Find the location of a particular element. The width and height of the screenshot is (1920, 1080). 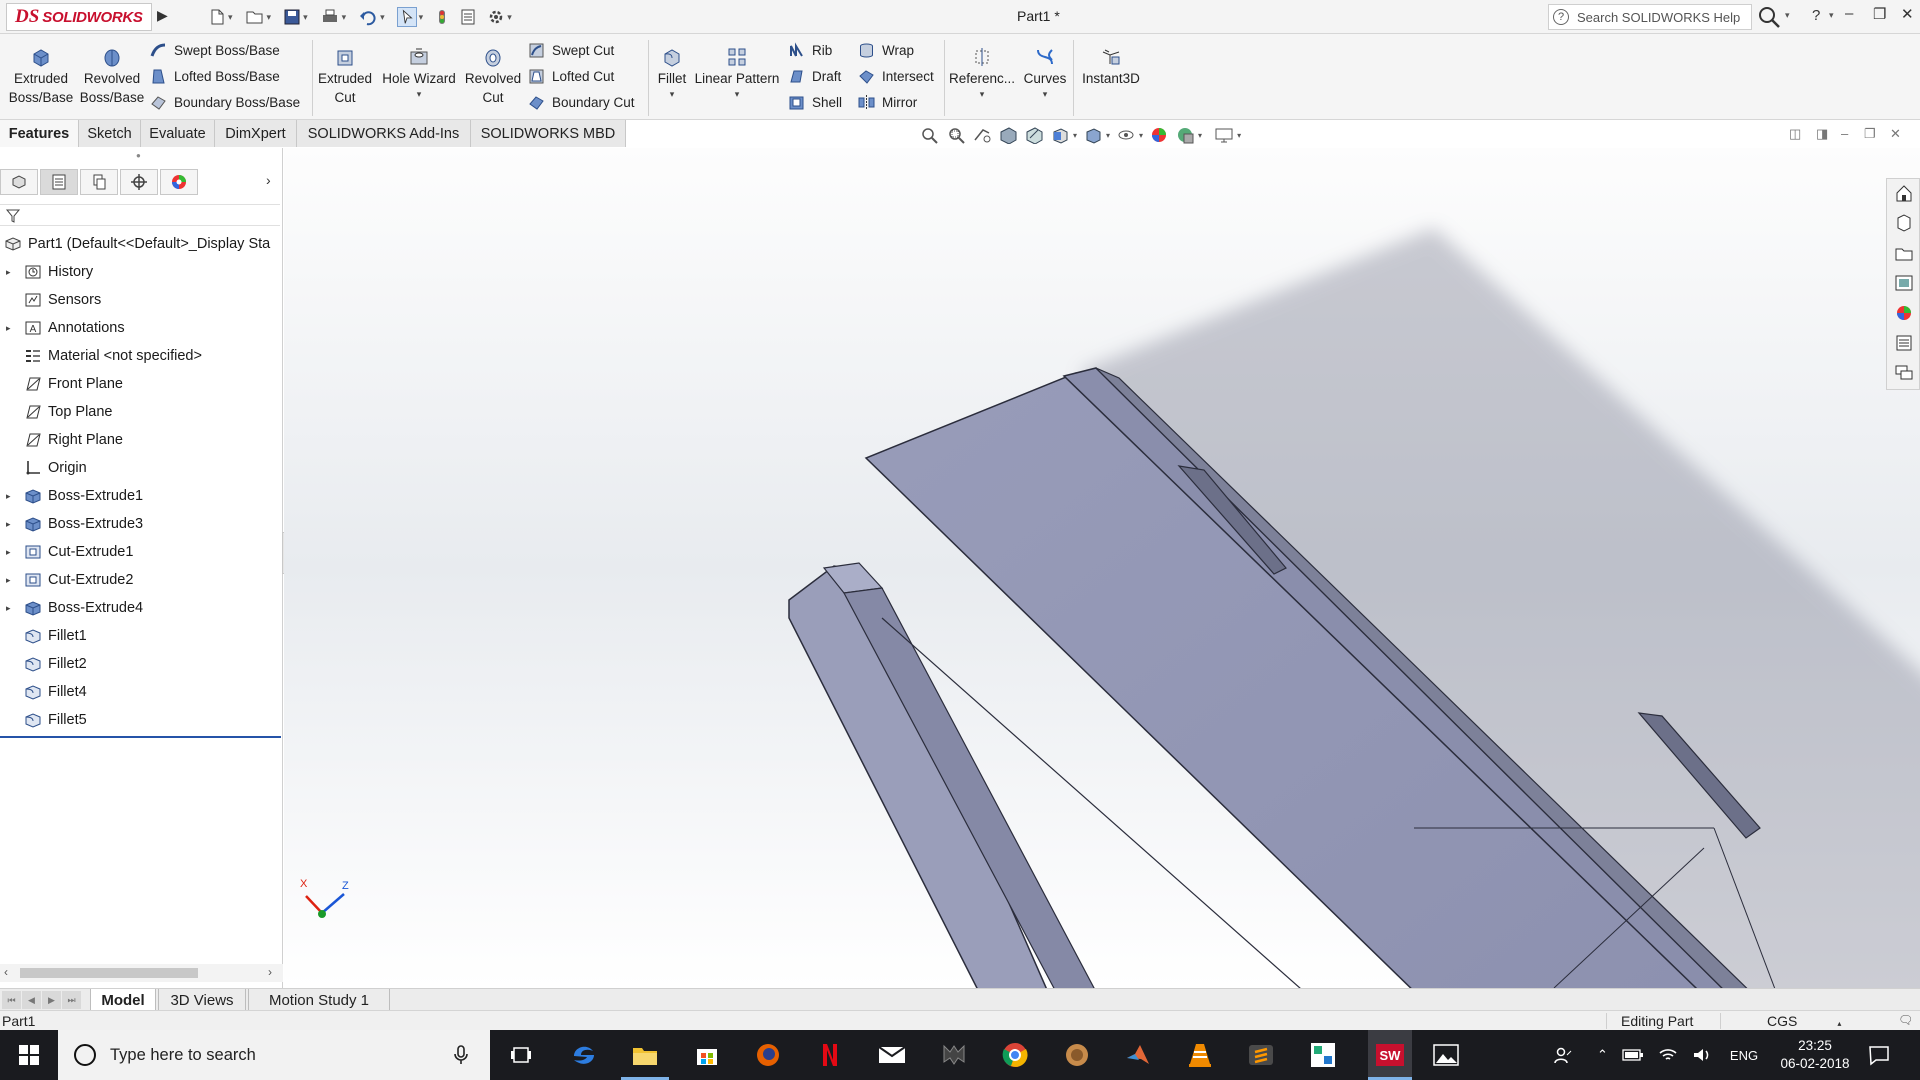

viewport-close-icon: ✕ is located at coordinates (1895, 134).